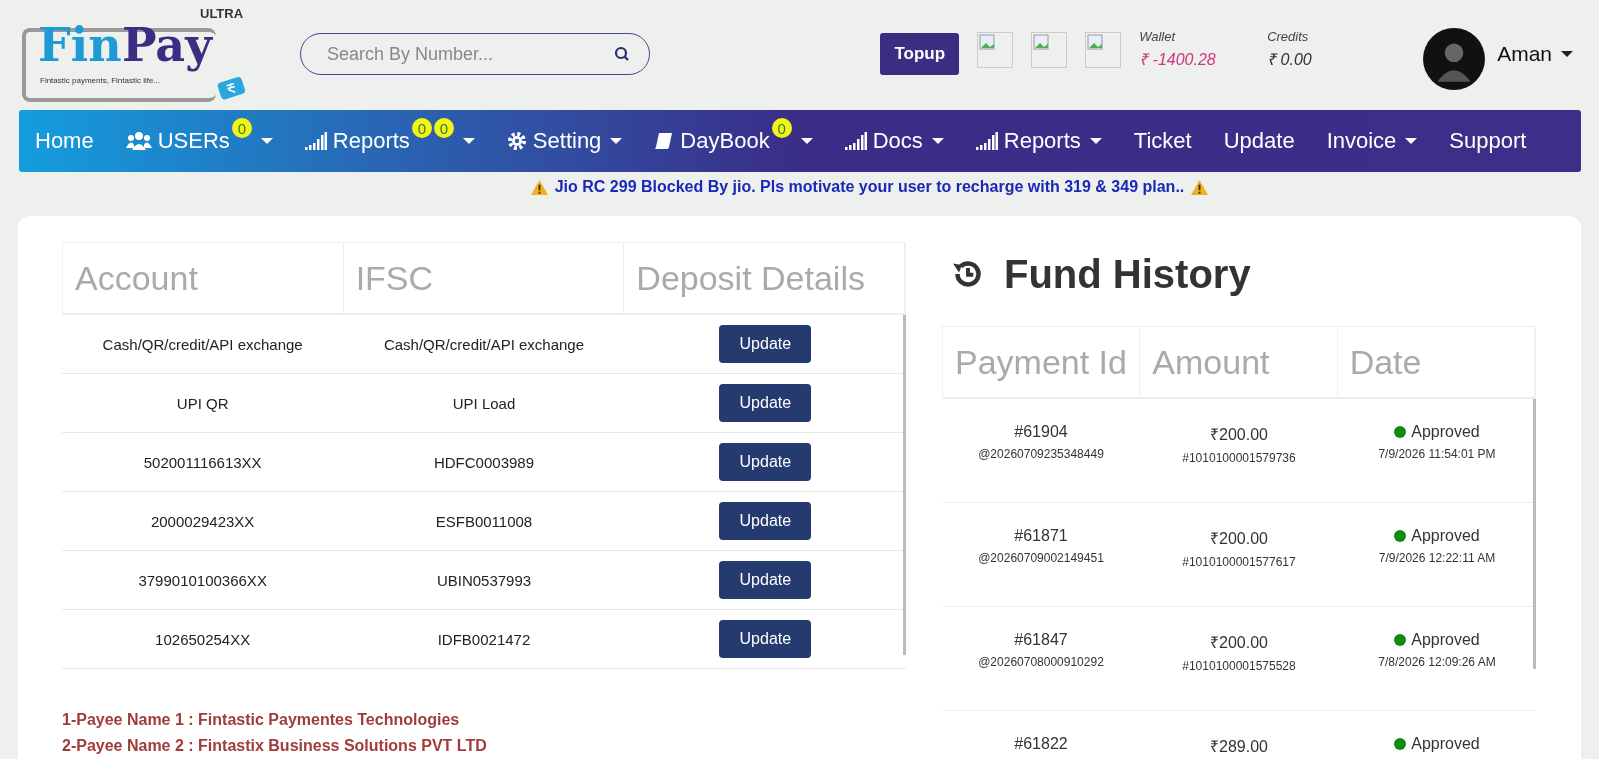  Describe the element at coordinates (1041, 432) in the screenshot. I see `payment-id: #61904` at that location.